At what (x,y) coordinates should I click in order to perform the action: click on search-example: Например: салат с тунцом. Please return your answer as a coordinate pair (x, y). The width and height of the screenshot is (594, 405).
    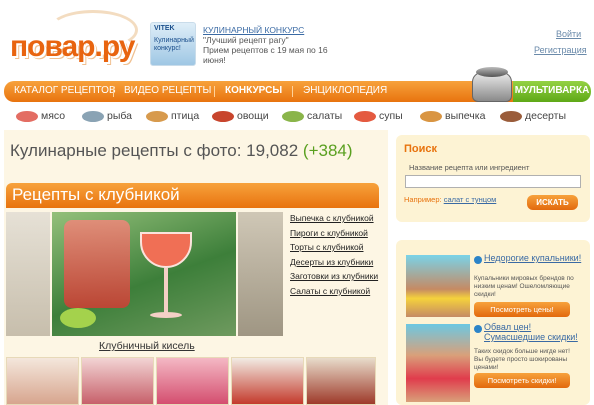
    Looking at the image, I should click on (450, 199).